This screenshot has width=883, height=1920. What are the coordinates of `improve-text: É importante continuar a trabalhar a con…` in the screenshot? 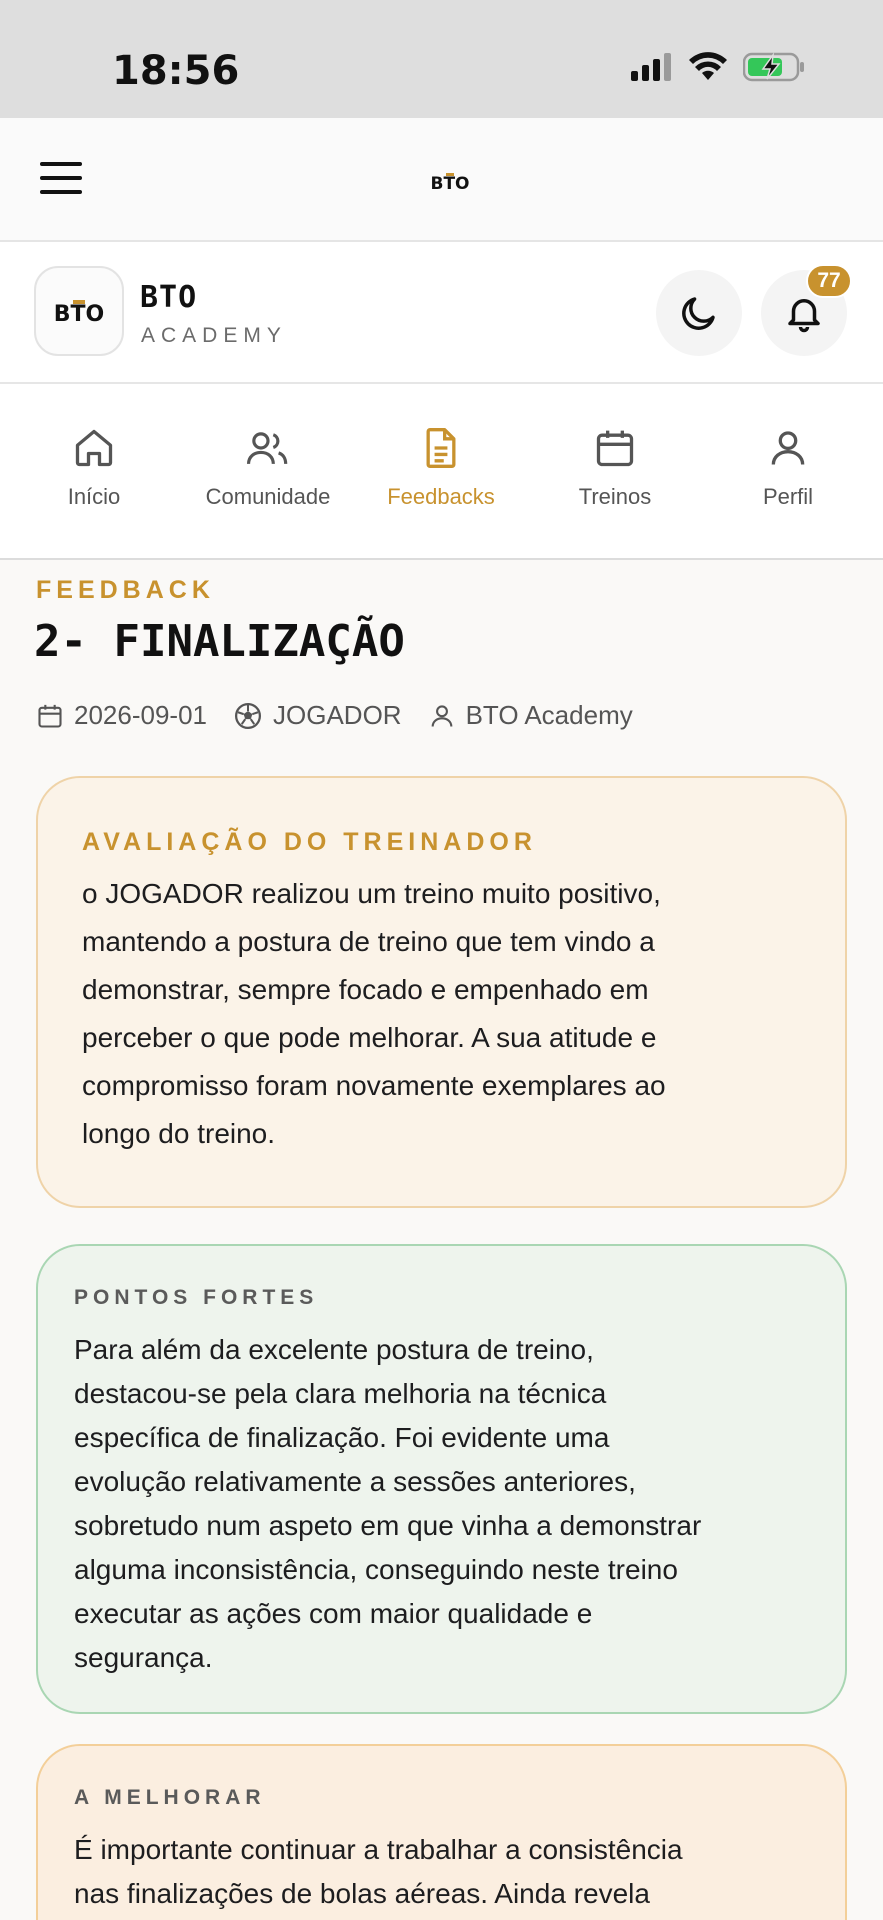 It's located at (444, 1872).